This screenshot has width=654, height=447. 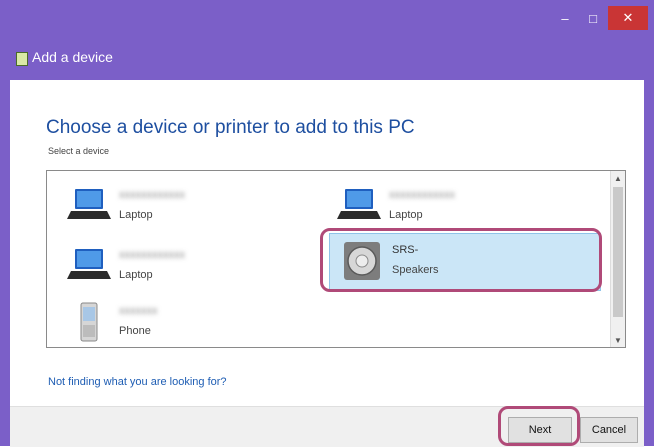 I want to click on add-device-icon, so click(x=22, y=59).